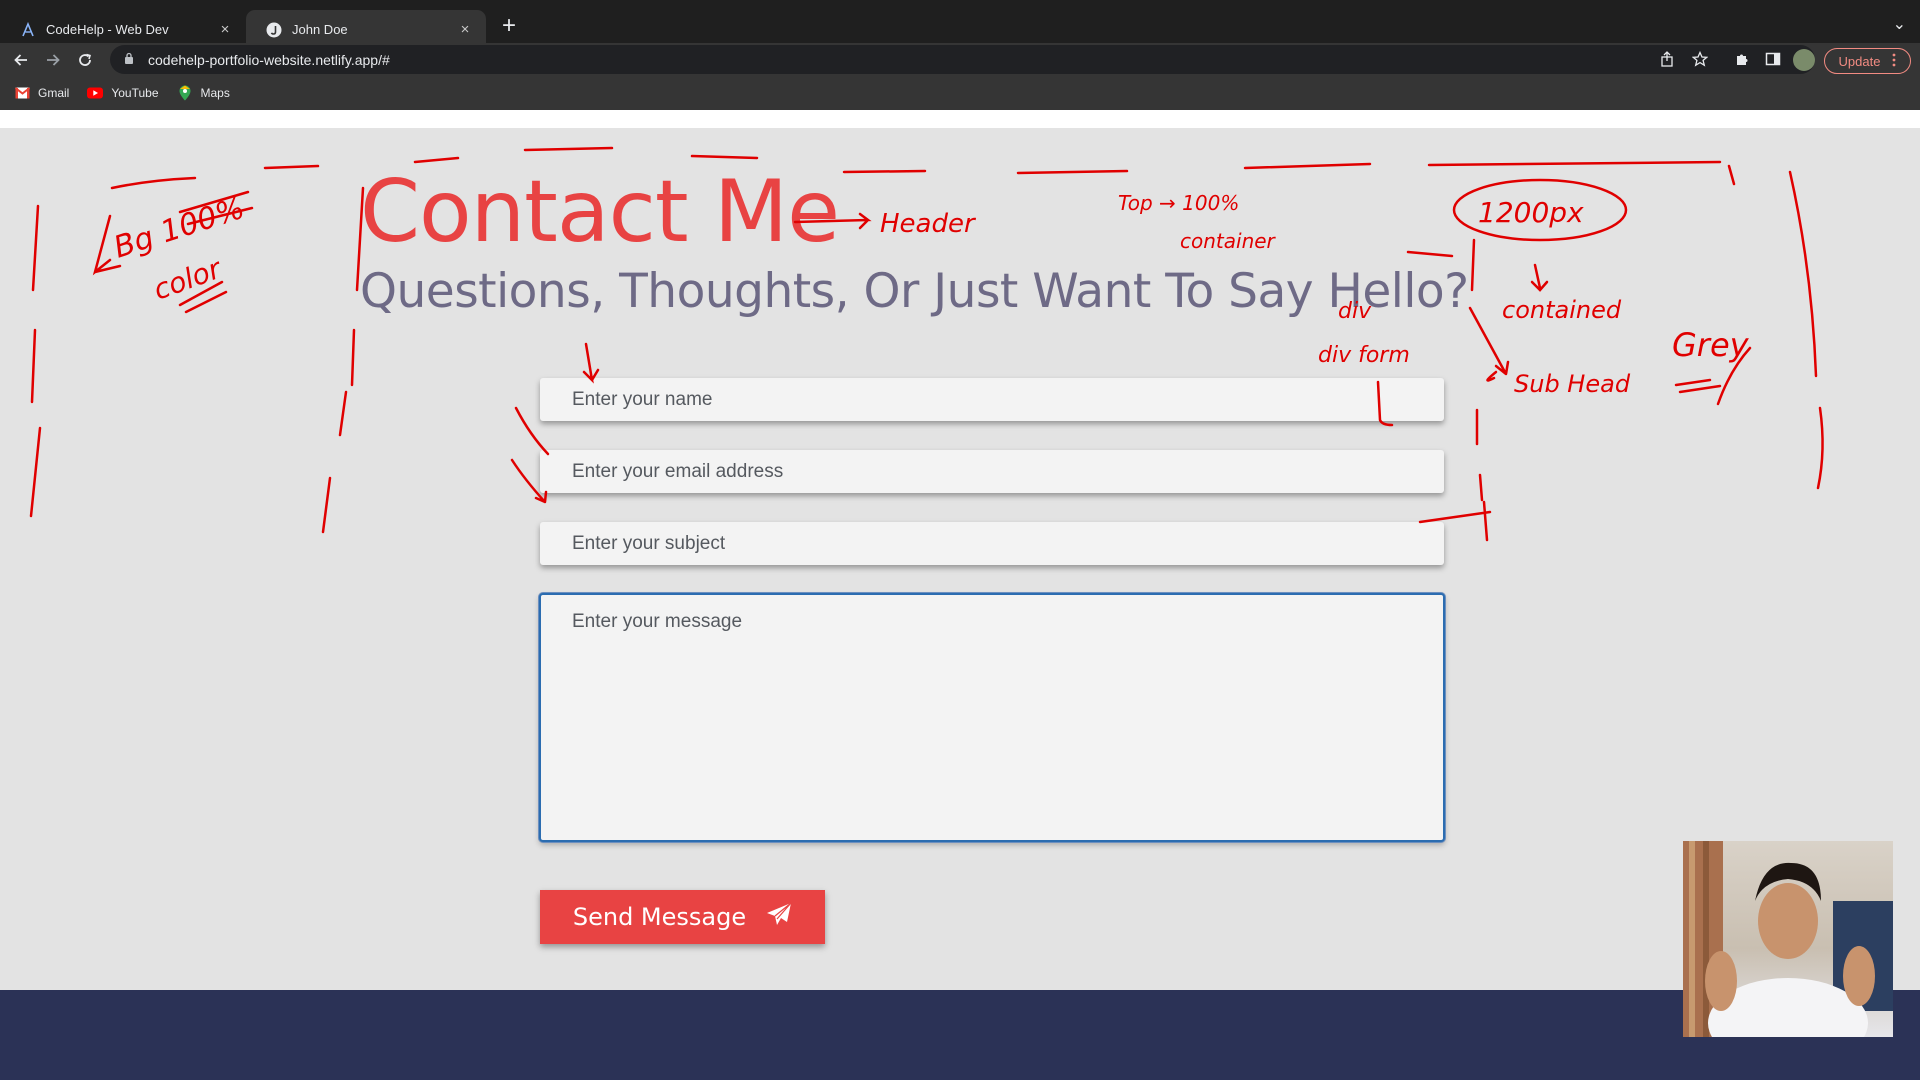  I want to click on tab-title: John Doe, so click(320, 29).